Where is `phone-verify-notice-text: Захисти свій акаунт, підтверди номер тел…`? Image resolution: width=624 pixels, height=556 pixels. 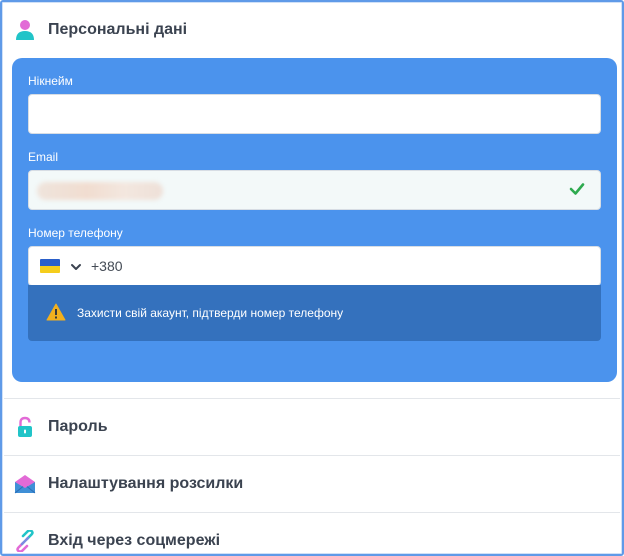 phone-verify-notice-text: Захисти свій акаунт, підтверди номер тел… is located at coordinates (210, 313).